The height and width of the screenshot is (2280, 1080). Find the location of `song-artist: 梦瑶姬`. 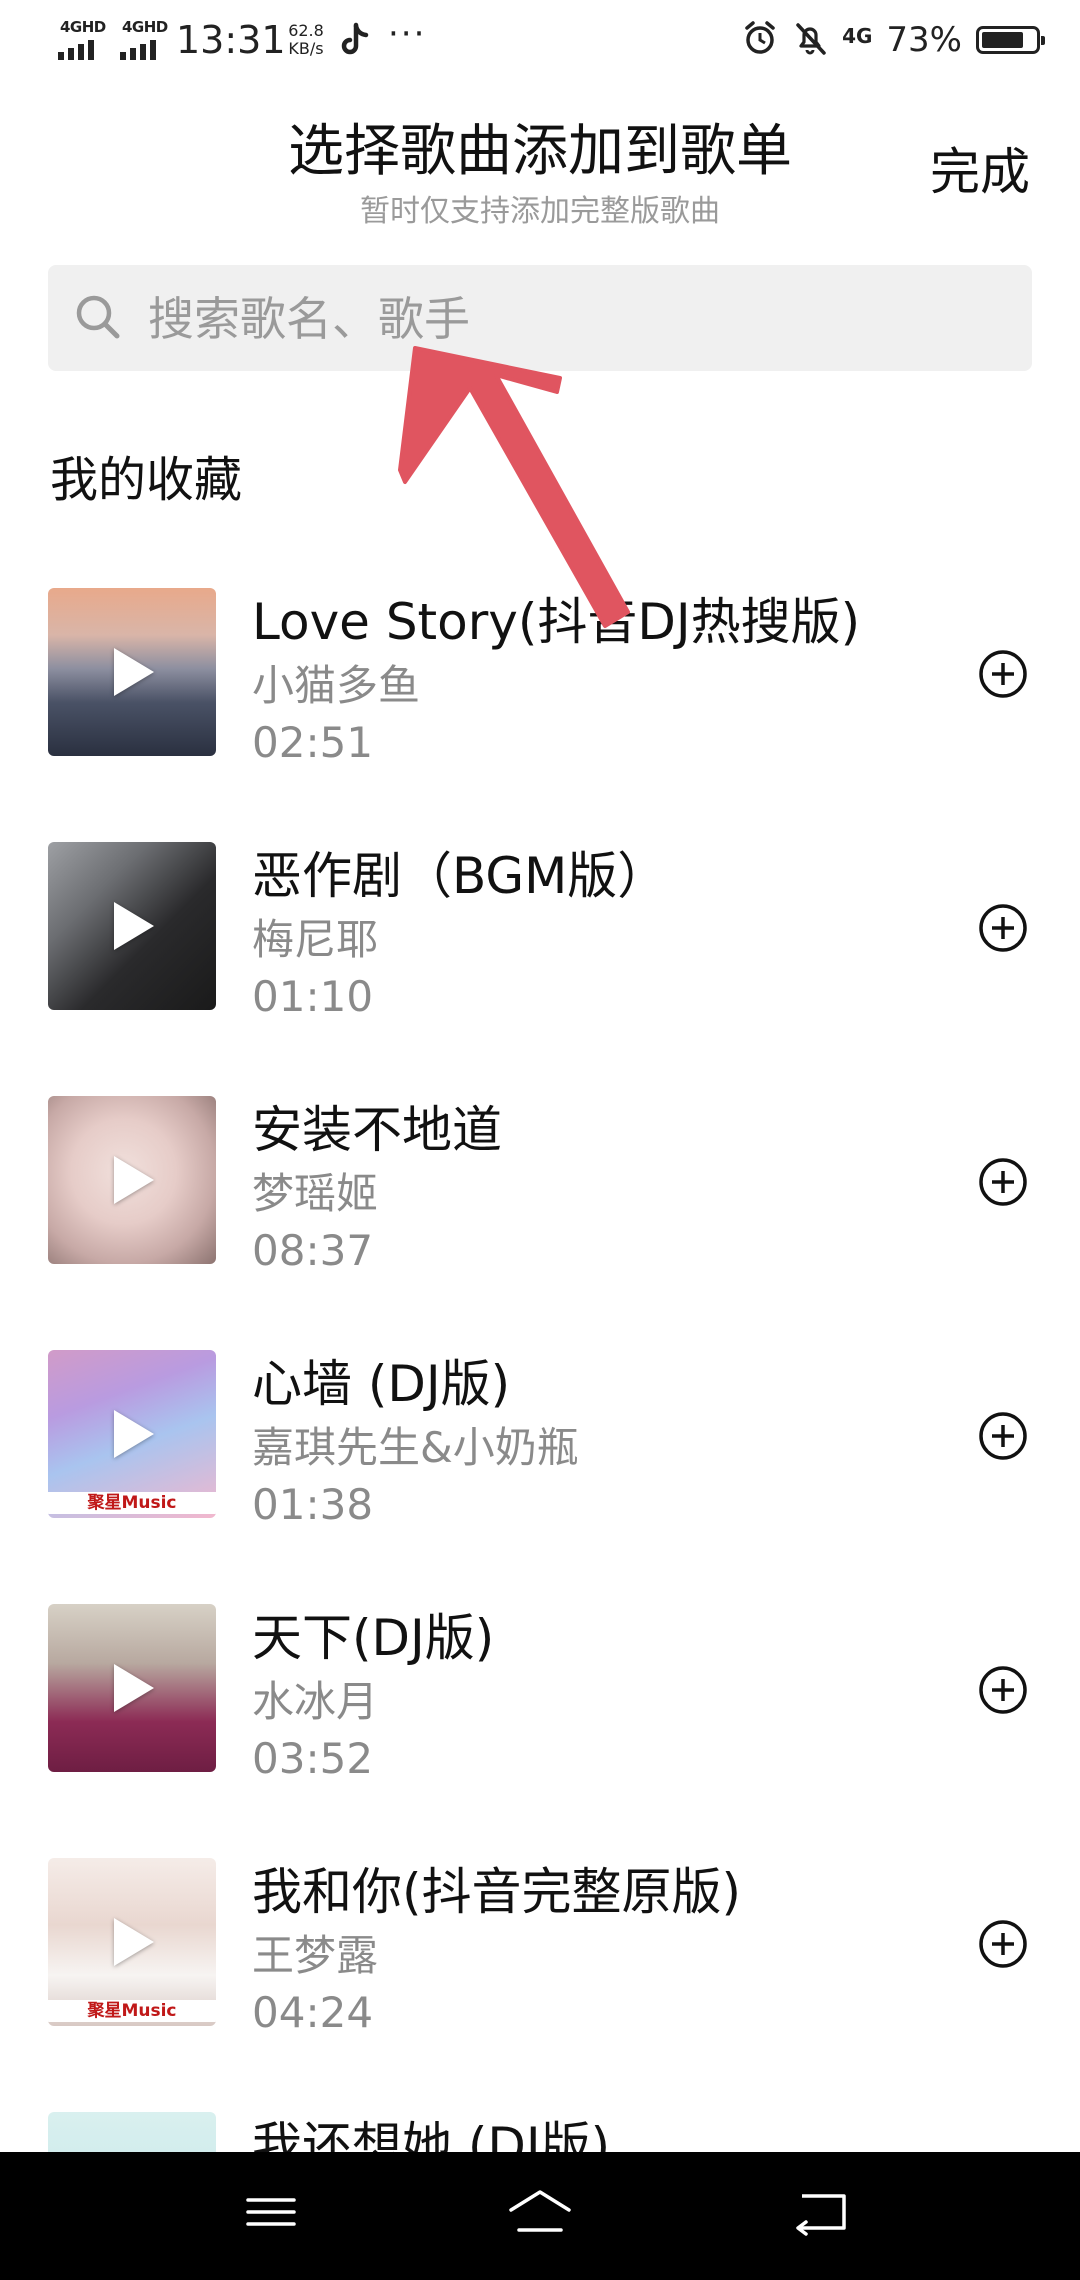

song-artist: 梦瑶姬 is located at coordinates (315, 1193).